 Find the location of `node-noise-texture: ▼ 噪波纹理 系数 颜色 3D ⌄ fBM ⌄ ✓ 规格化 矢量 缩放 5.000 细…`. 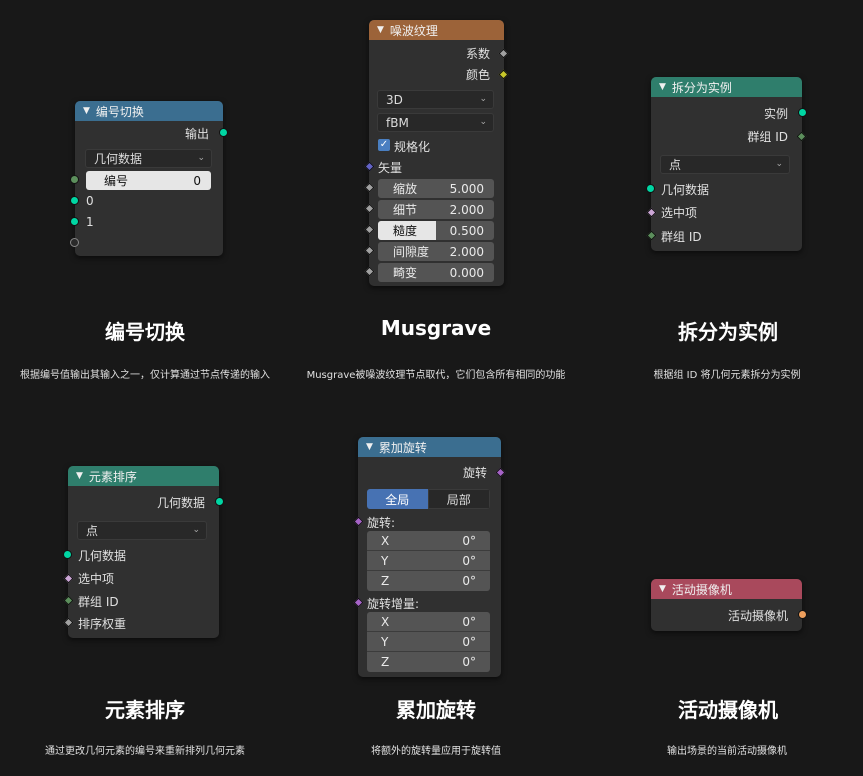

node-noise-texture: ▼ 噪波纹理 系数 颜色 3D ⌄ fBM ⌄ ✓ 规格化 矢量 缩放 5.000 细… is located at coordinates (436, 153).